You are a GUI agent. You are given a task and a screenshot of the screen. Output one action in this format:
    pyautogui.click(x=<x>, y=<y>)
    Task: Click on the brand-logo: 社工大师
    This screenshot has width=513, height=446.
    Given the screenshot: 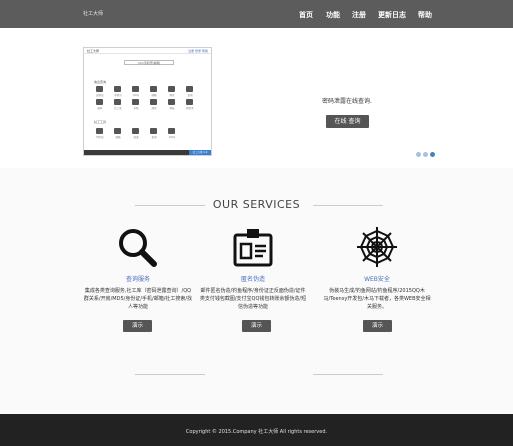 What is the action you would take?
    pyautogui.click(x=93, y=13)
    